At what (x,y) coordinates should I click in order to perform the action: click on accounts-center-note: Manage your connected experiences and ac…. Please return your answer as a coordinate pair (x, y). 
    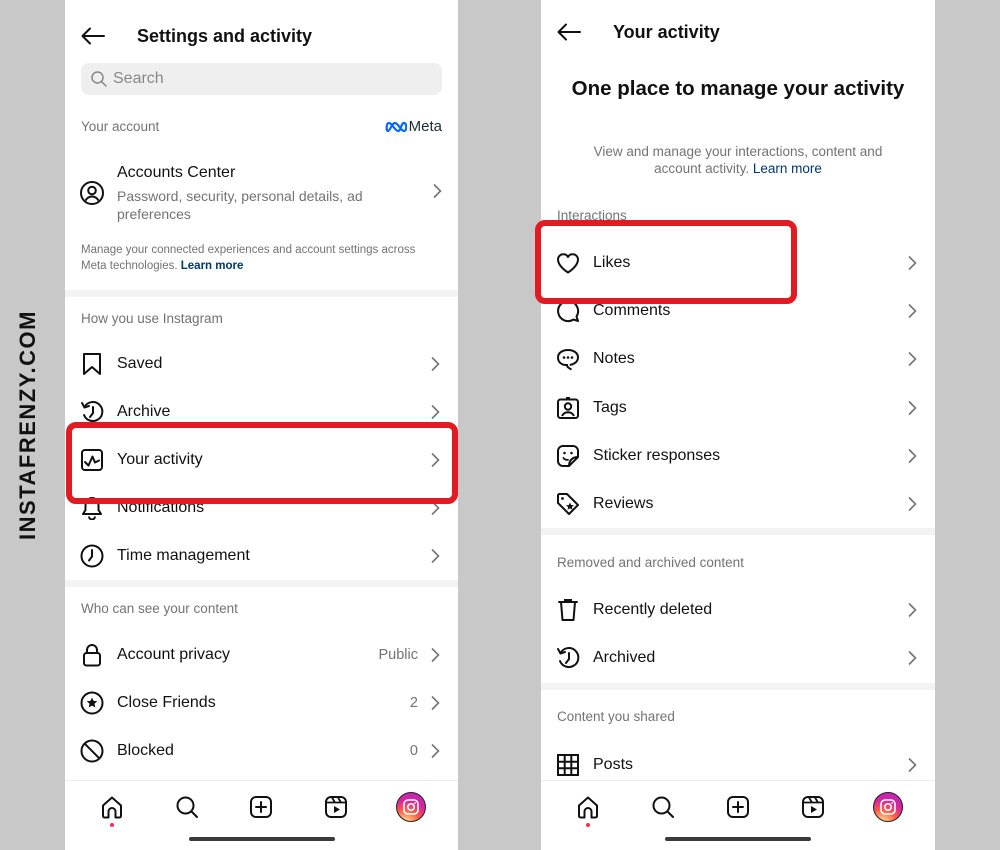
    Looking at the image, I should click on (248, 258).